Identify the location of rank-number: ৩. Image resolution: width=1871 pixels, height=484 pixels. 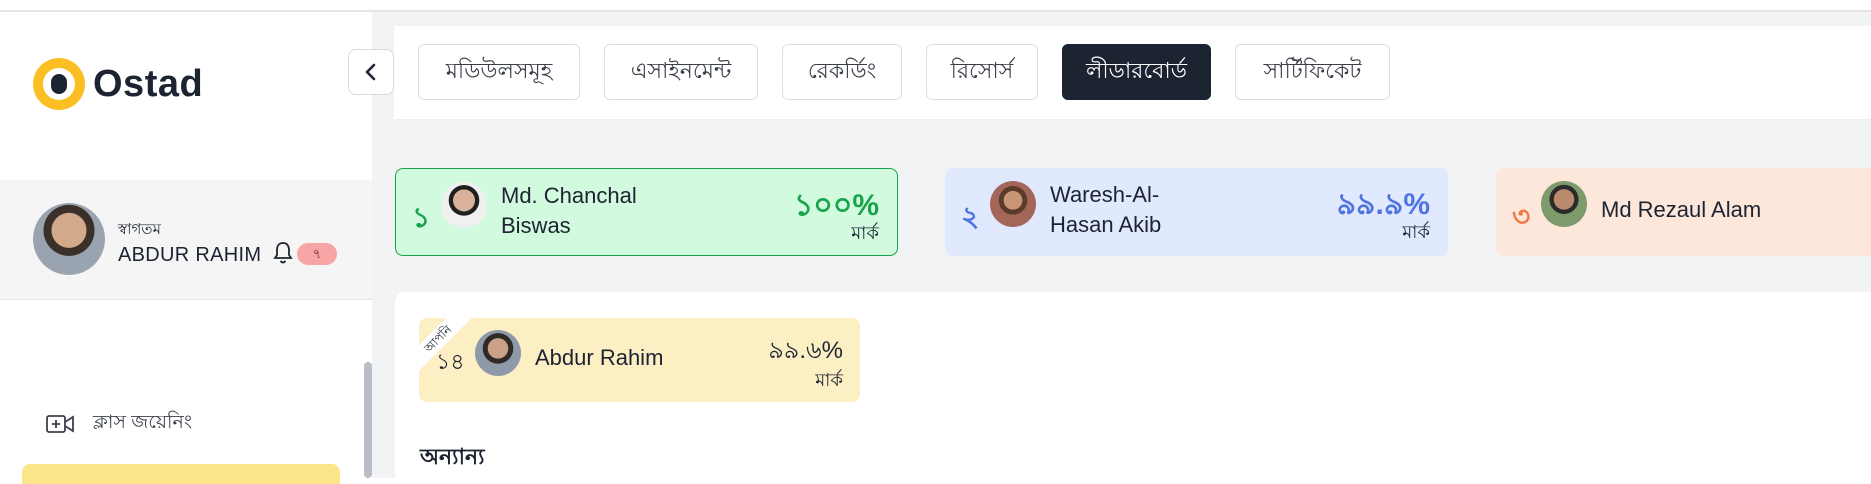
(1521, 216).